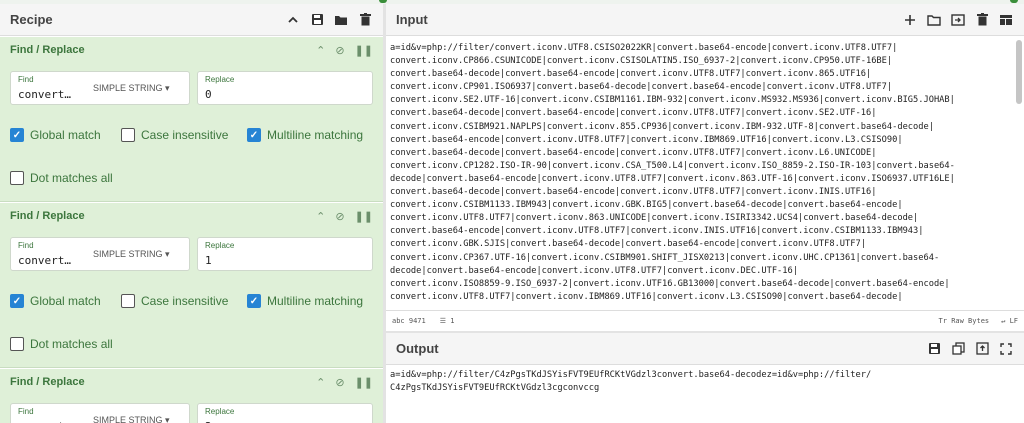 This screenshot has height=423, width=1024. What do you see at coordinates (417, 348) in the screenshot?
I see `output-title: Output` at bounding box center [417, 348].